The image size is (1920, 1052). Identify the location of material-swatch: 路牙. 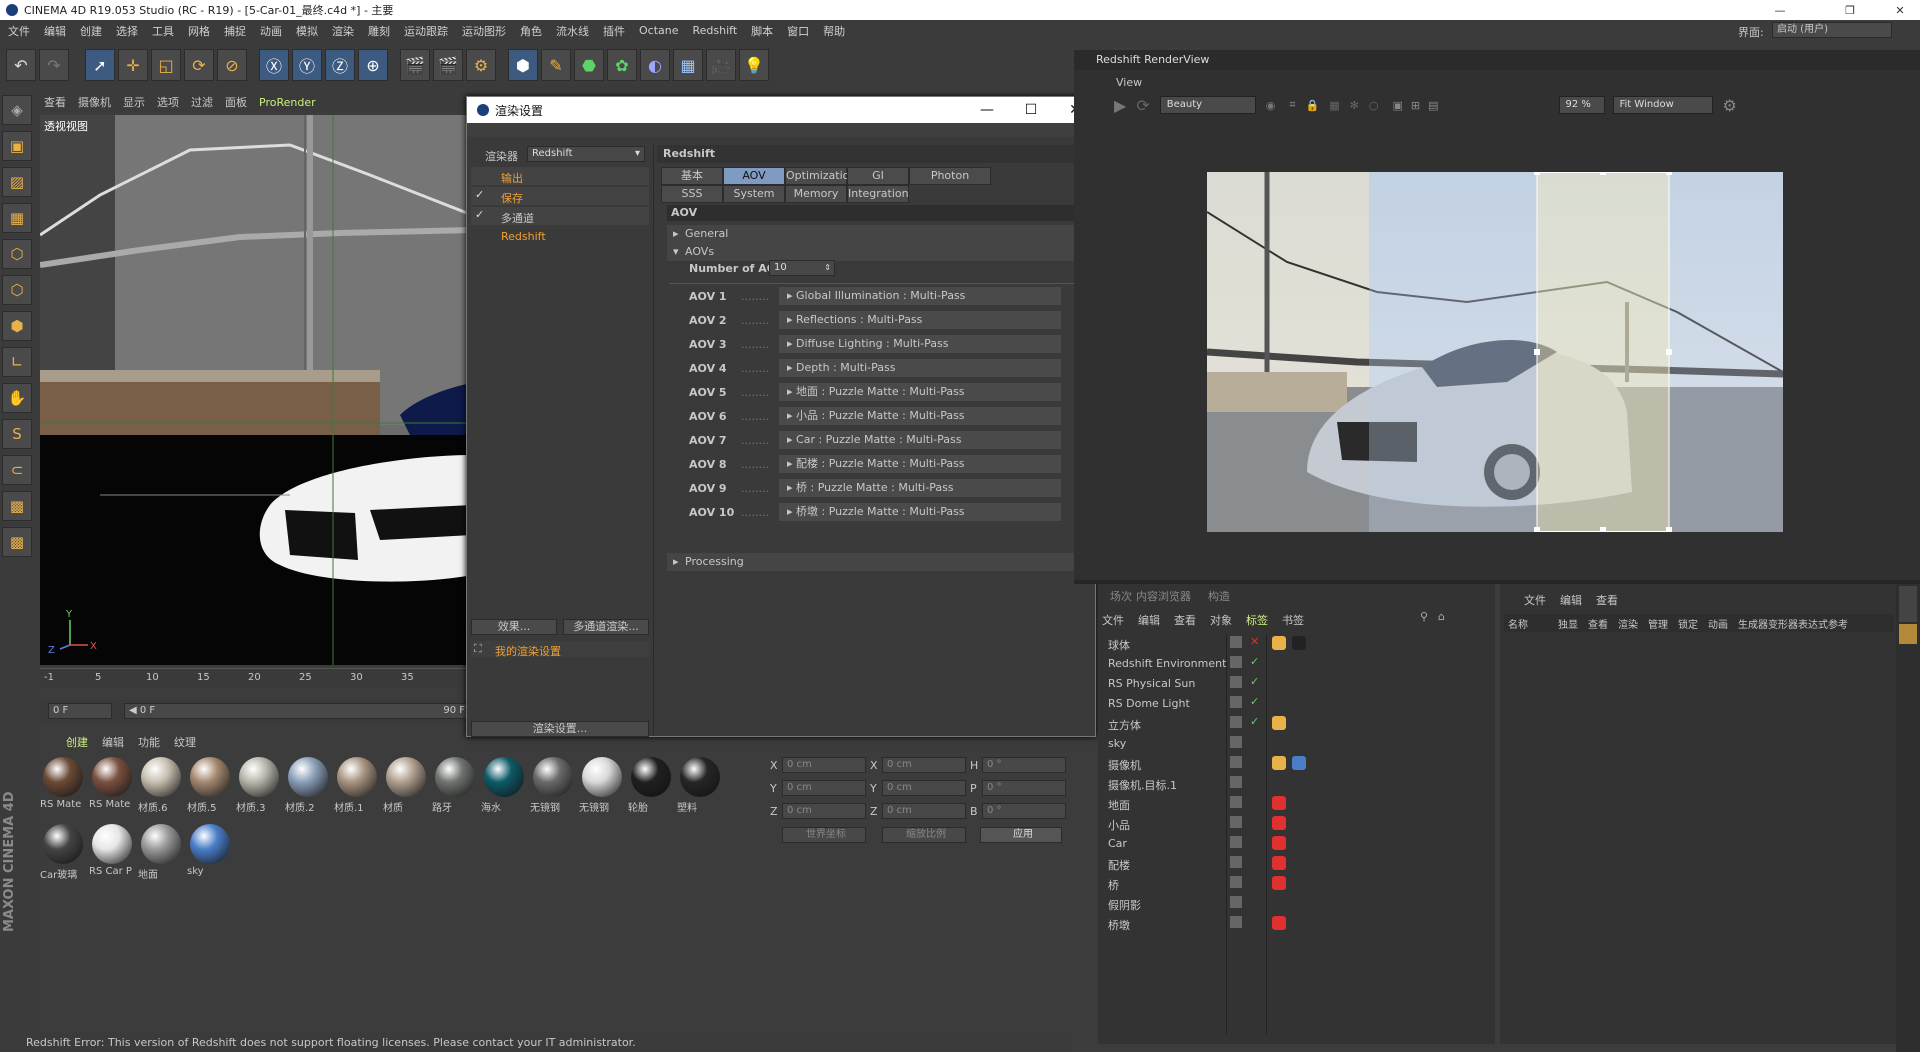
(454, 784).